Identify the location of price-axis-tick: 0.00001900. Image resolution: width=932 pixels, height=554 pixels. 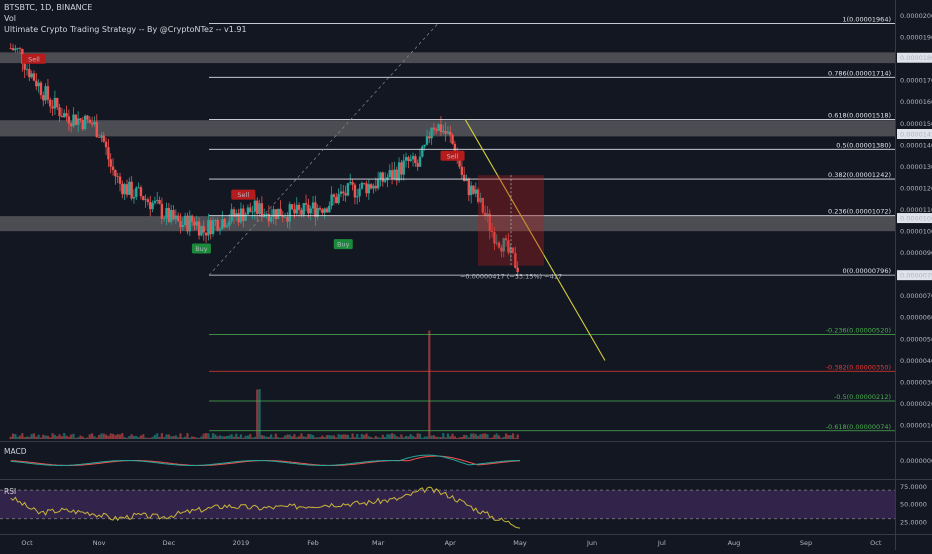
(916, 38).